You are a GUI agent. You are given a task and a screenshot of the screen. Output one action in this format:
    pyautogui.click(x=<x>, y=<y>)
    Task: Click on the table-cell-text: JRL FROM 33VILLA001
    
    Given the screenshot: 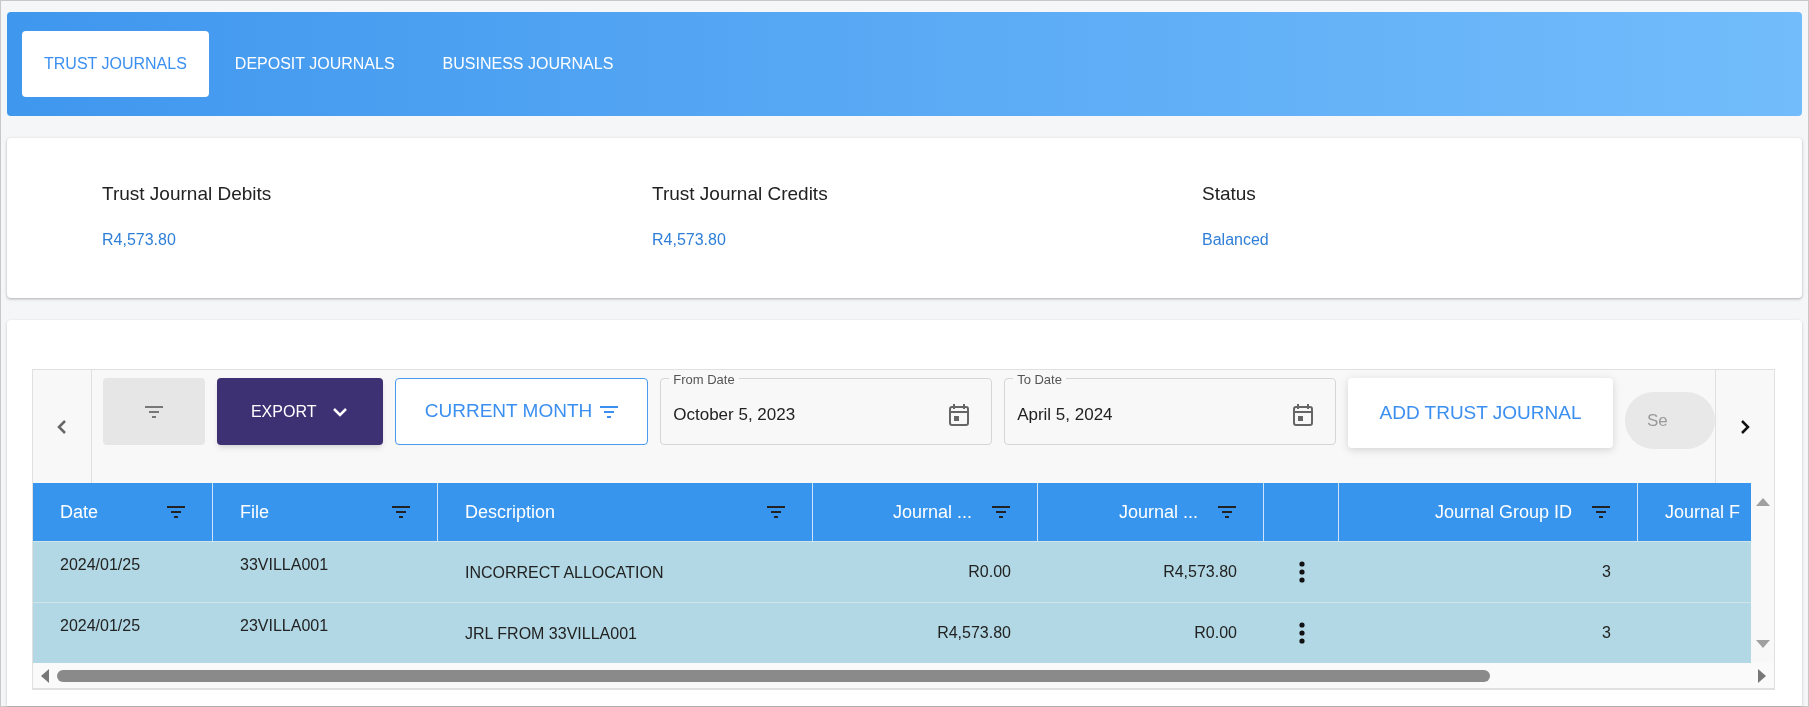 What is the action you would take?
    pyautogui.click(x=551, y=634)
    